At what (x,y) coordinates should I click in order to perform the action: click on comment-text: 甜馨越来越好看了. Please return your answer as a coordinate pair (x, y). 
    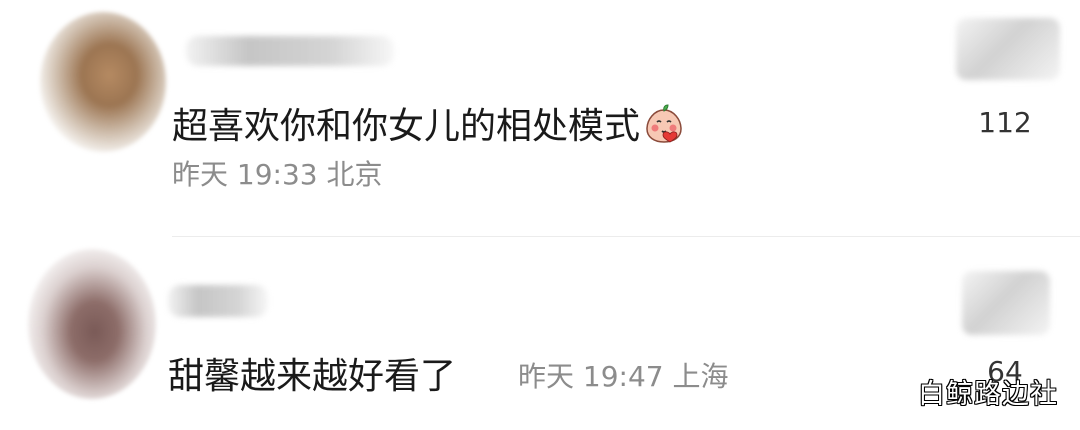
    Looking at the image, I should click on (312, 377).